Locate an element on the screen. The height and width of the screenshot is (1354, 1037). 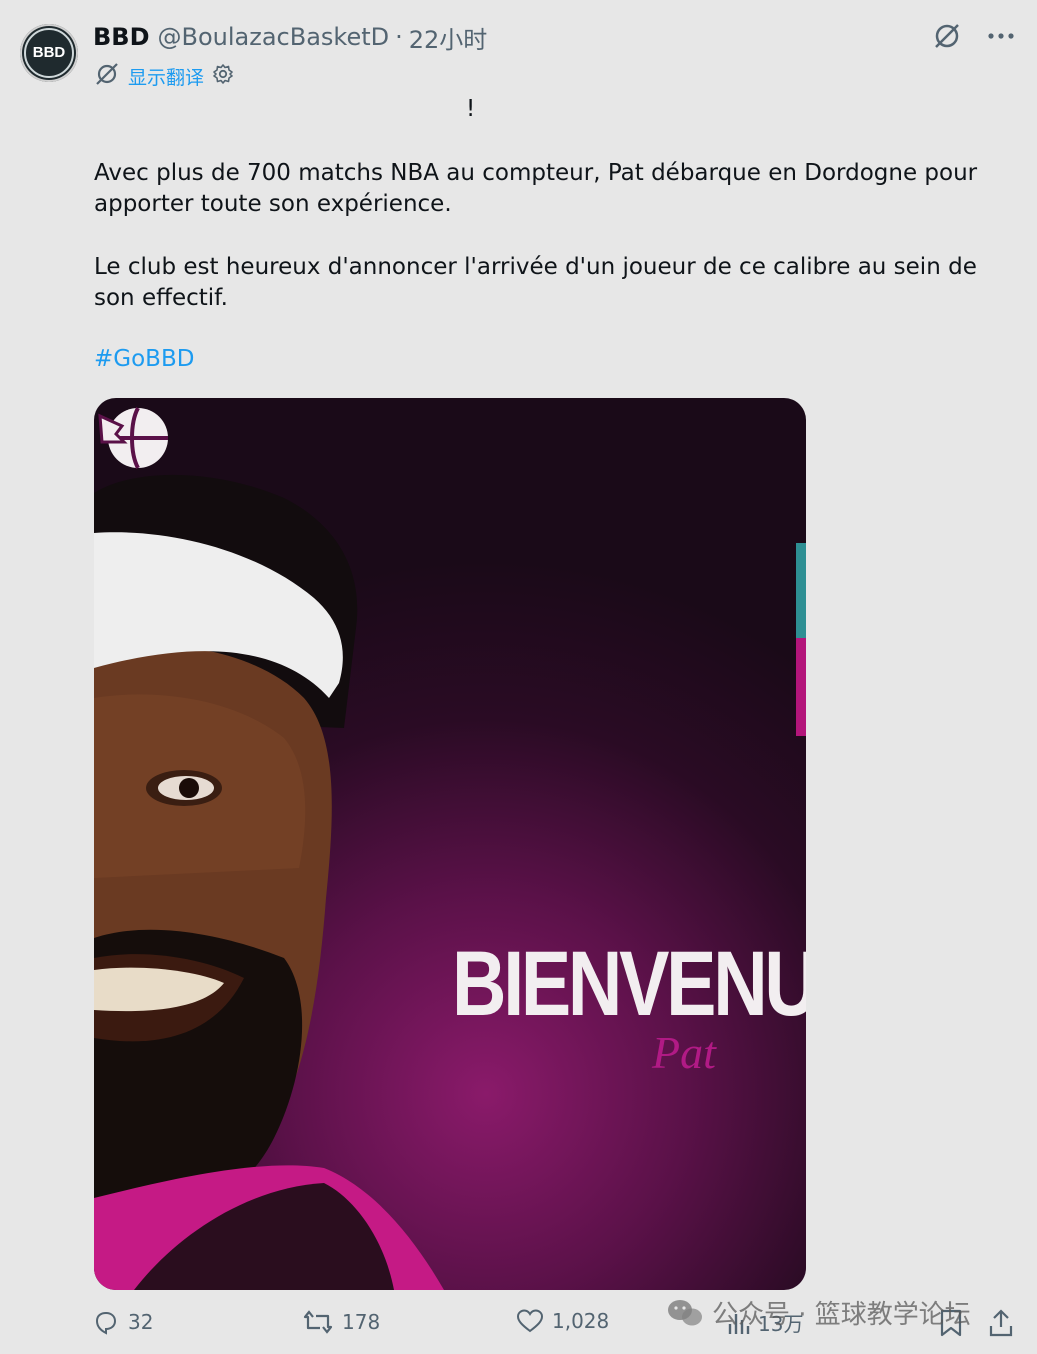
reply-icon is located at coordinates (106, 1323).